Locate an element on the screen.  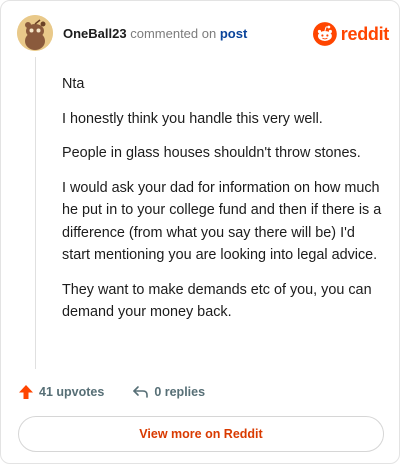
commented-on-text: commented on is located at coordinates (173, 33).